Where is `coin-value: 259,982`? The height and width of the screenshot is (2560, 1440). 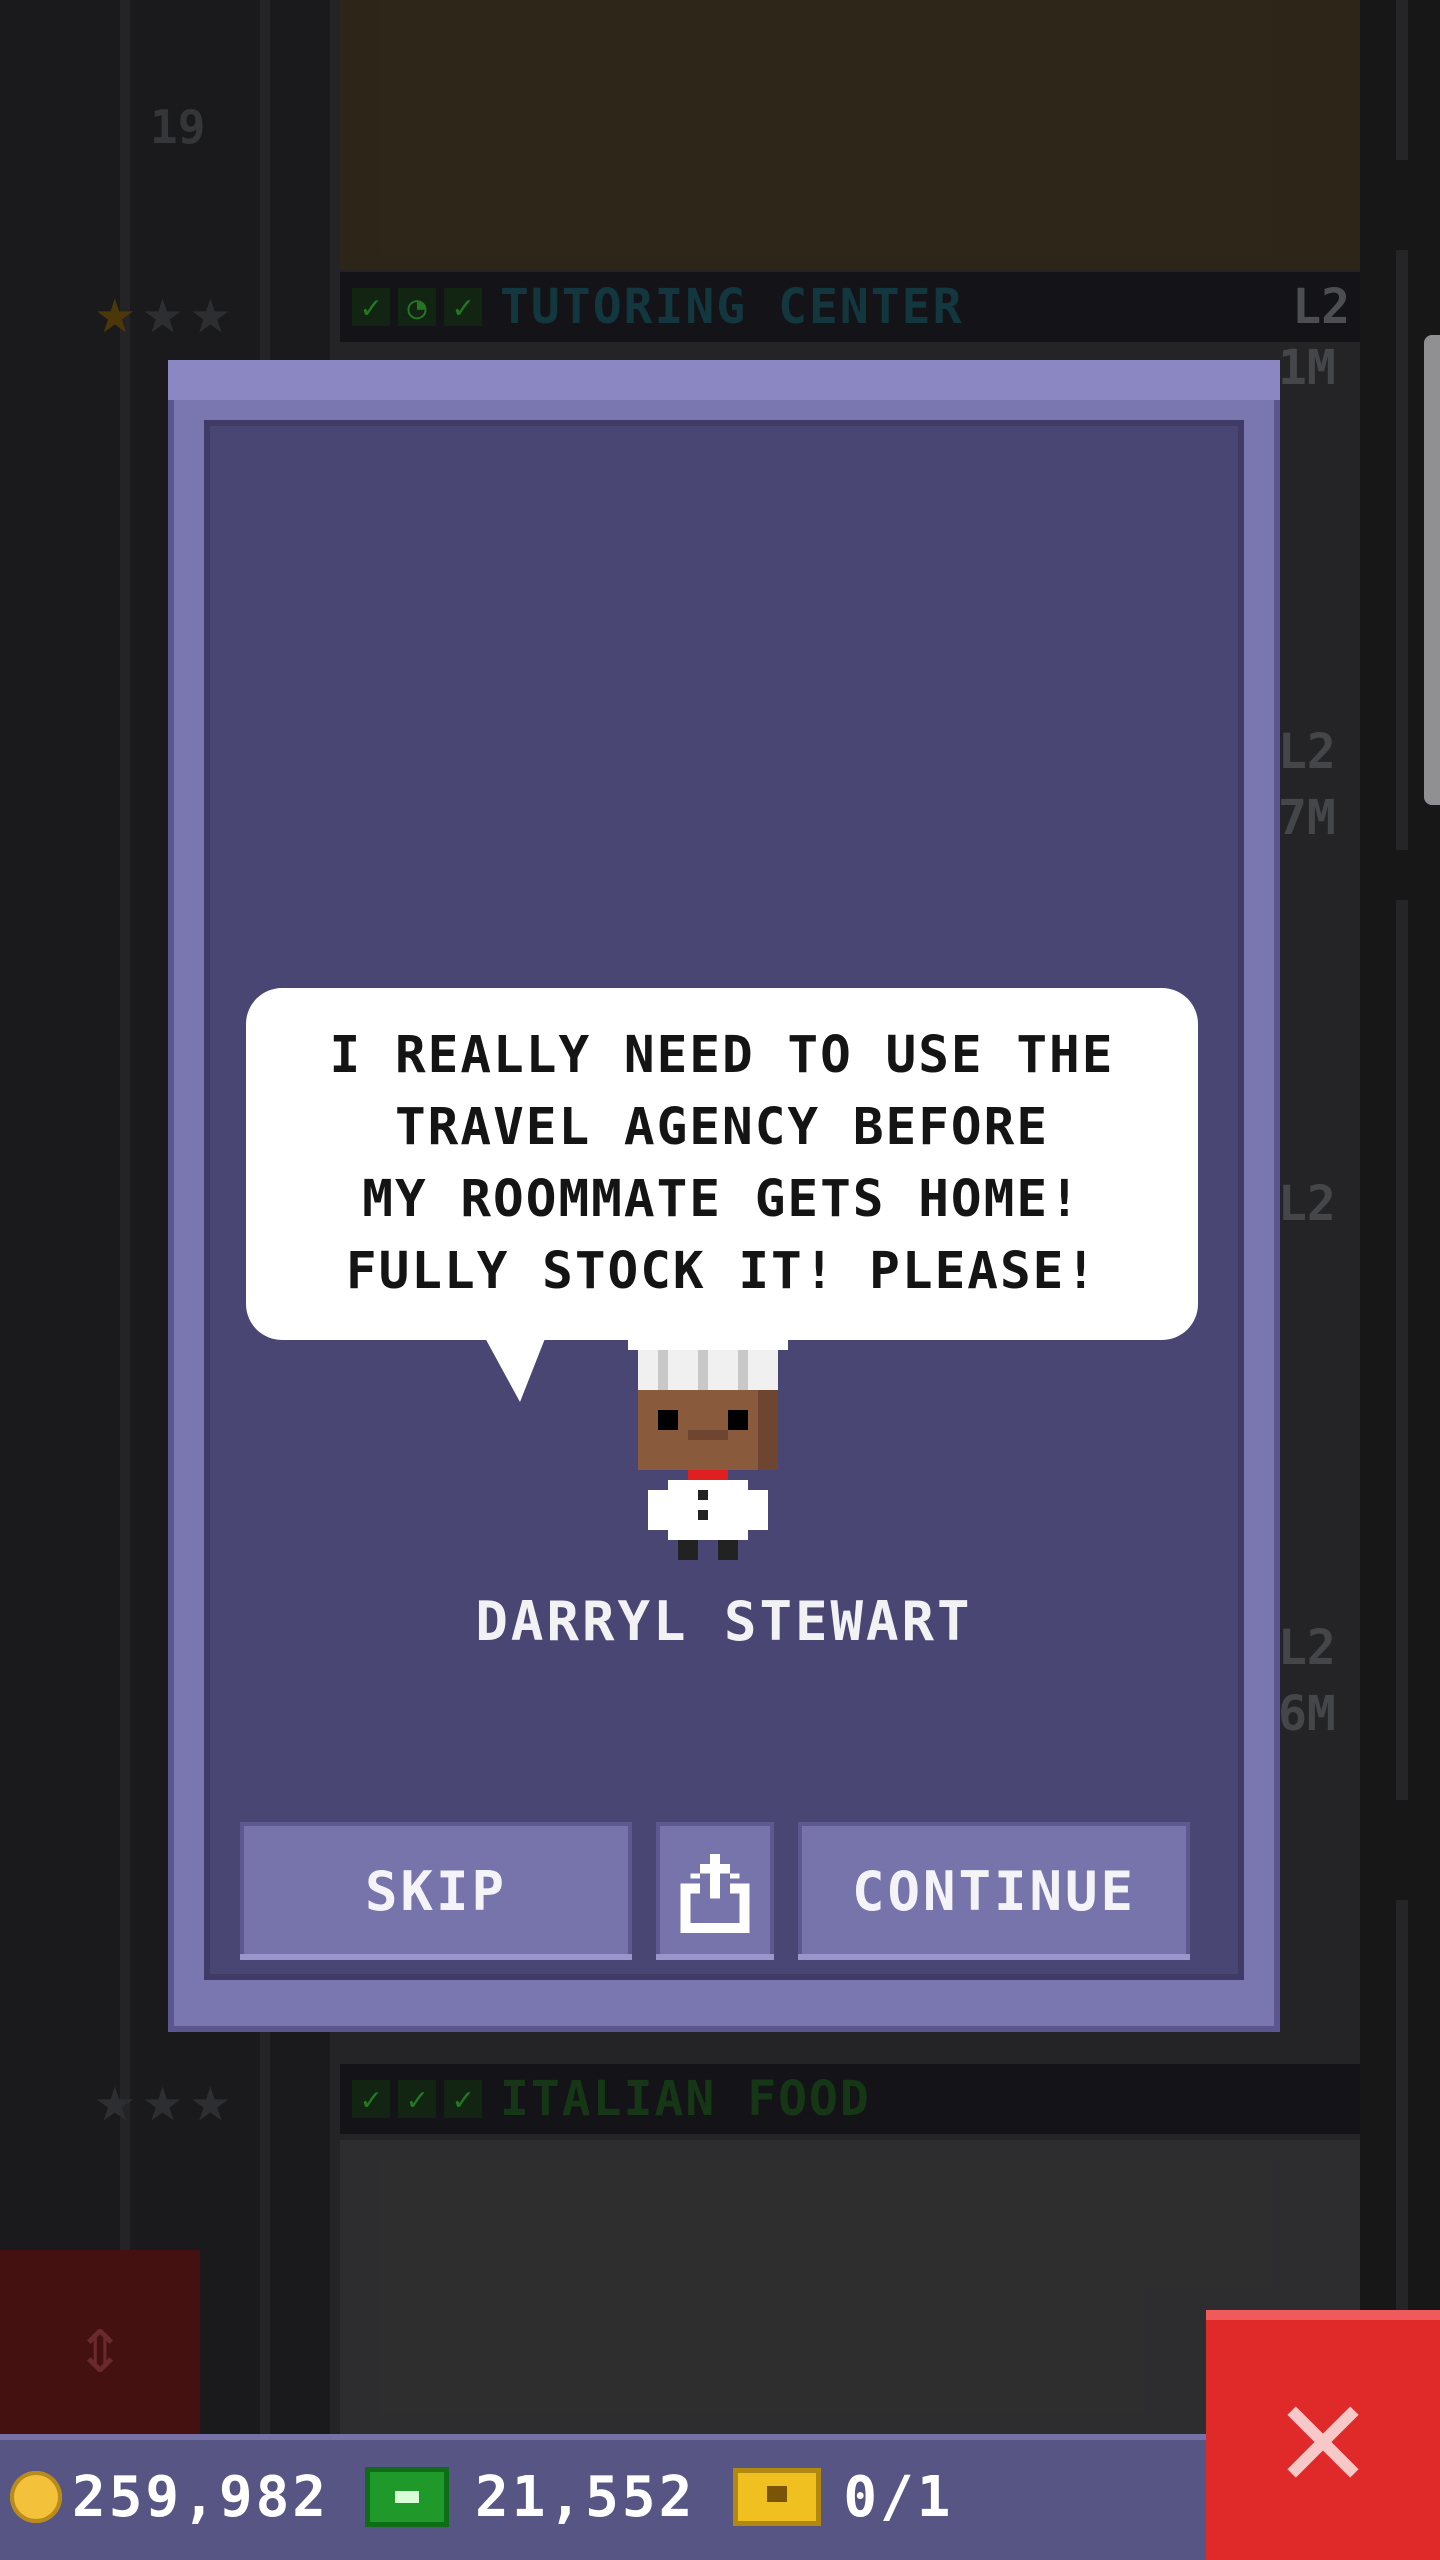
coin-value: 259,982 is located at coordinates (201, 2497).